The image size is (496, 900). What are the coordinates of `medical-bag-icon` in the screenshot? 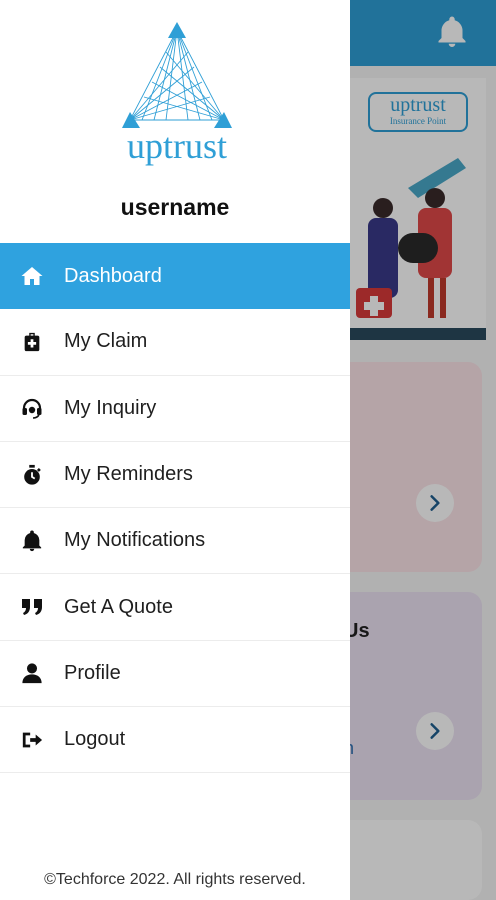 It's located at (32, 342).